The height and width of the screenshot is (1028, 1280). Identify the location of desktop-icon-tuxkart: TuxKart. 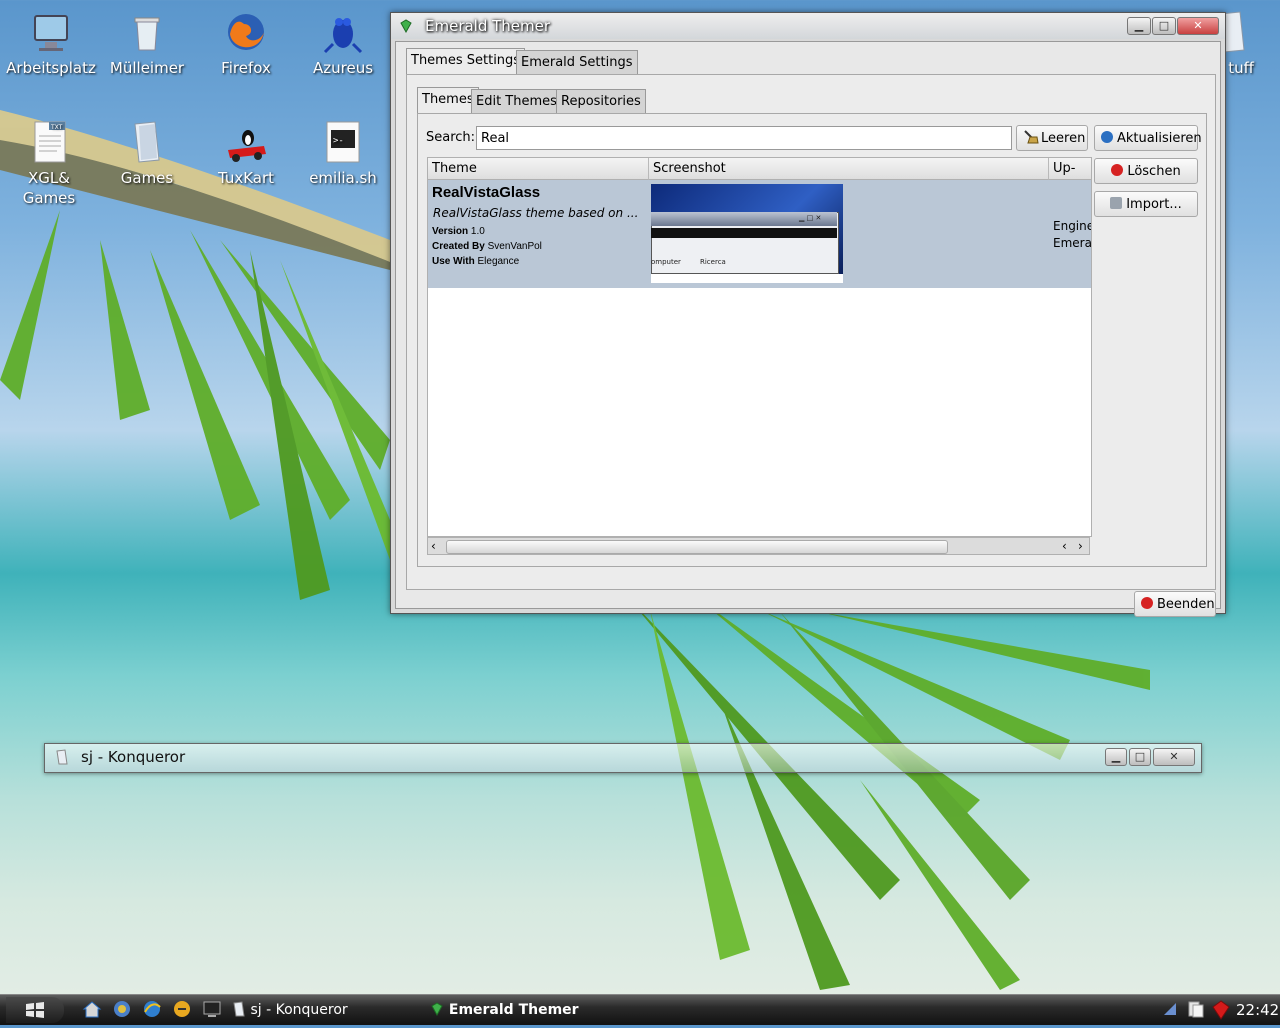
(246, 154).